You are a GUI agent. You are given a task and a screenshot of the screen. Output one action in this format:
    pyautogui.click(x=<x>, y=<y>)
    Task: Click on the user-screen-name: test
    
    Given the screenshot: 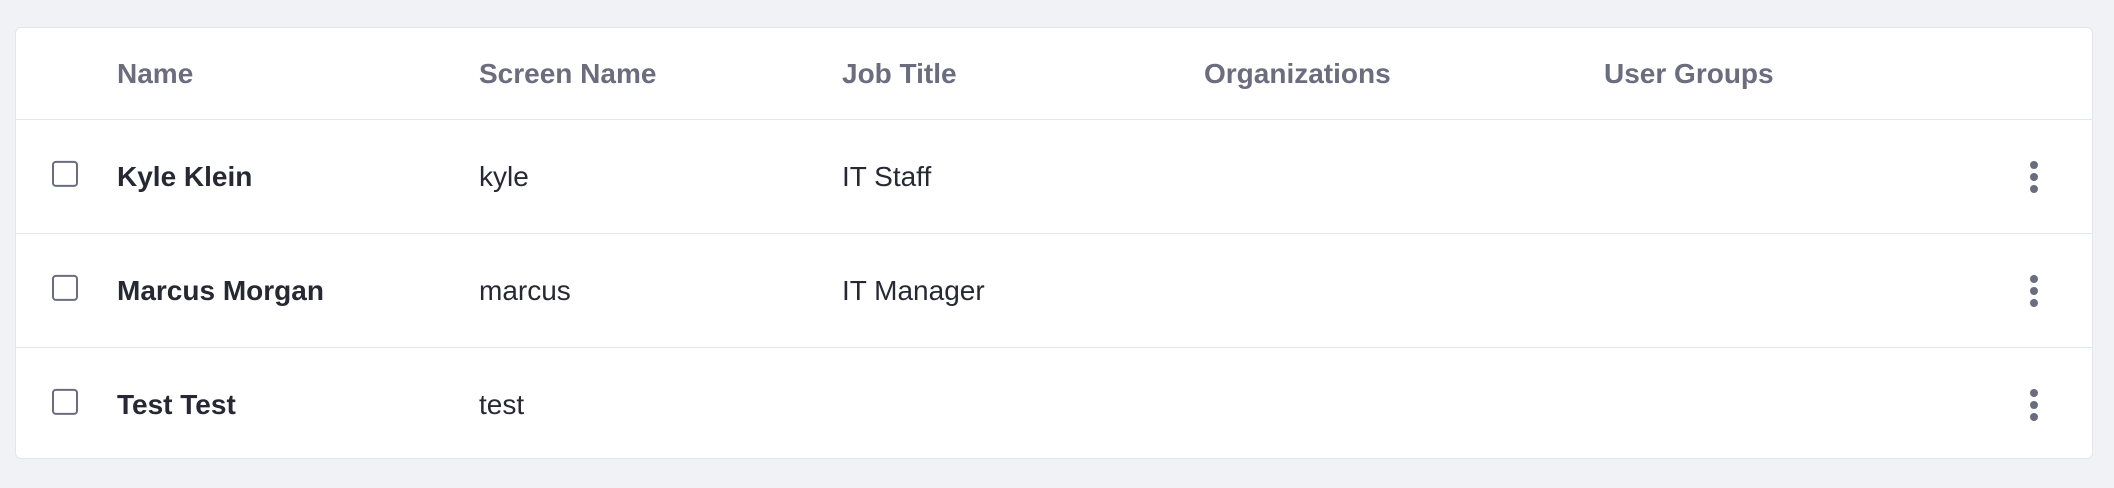 What is the action you would take?
    pyautogui.click(x=502, y=404)
    